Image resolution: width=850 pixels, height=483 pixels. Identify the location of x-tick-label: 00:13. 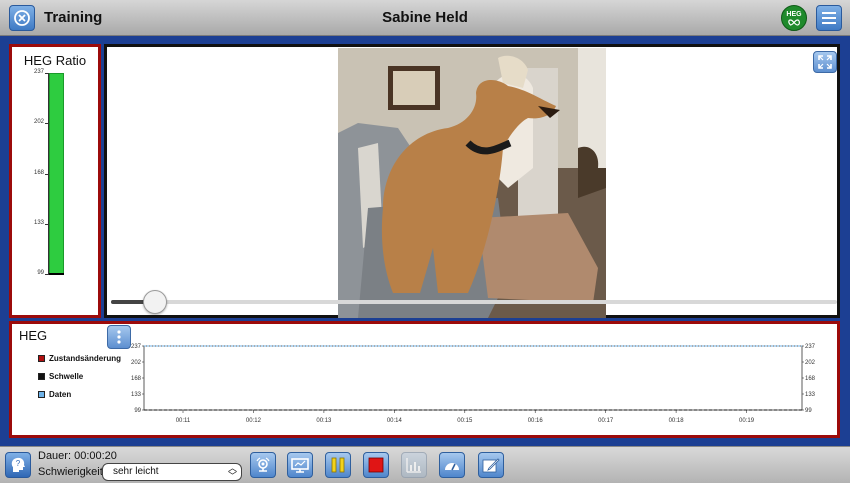
(324, 421).